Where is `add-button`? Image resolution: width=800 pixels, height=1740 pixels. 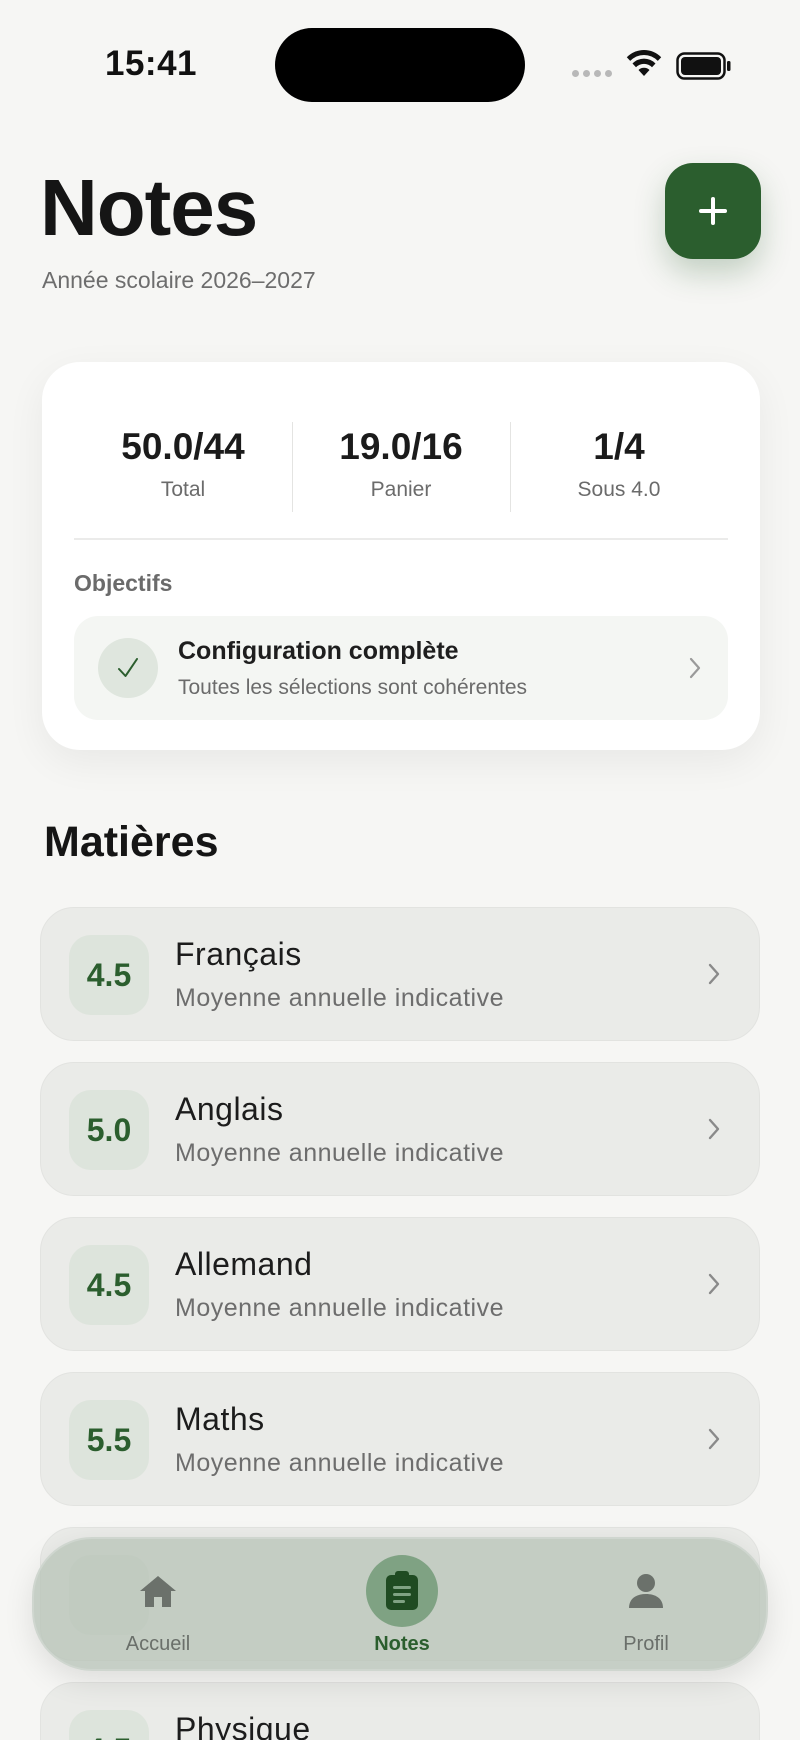 add-button is located at coordinates (713, 211).